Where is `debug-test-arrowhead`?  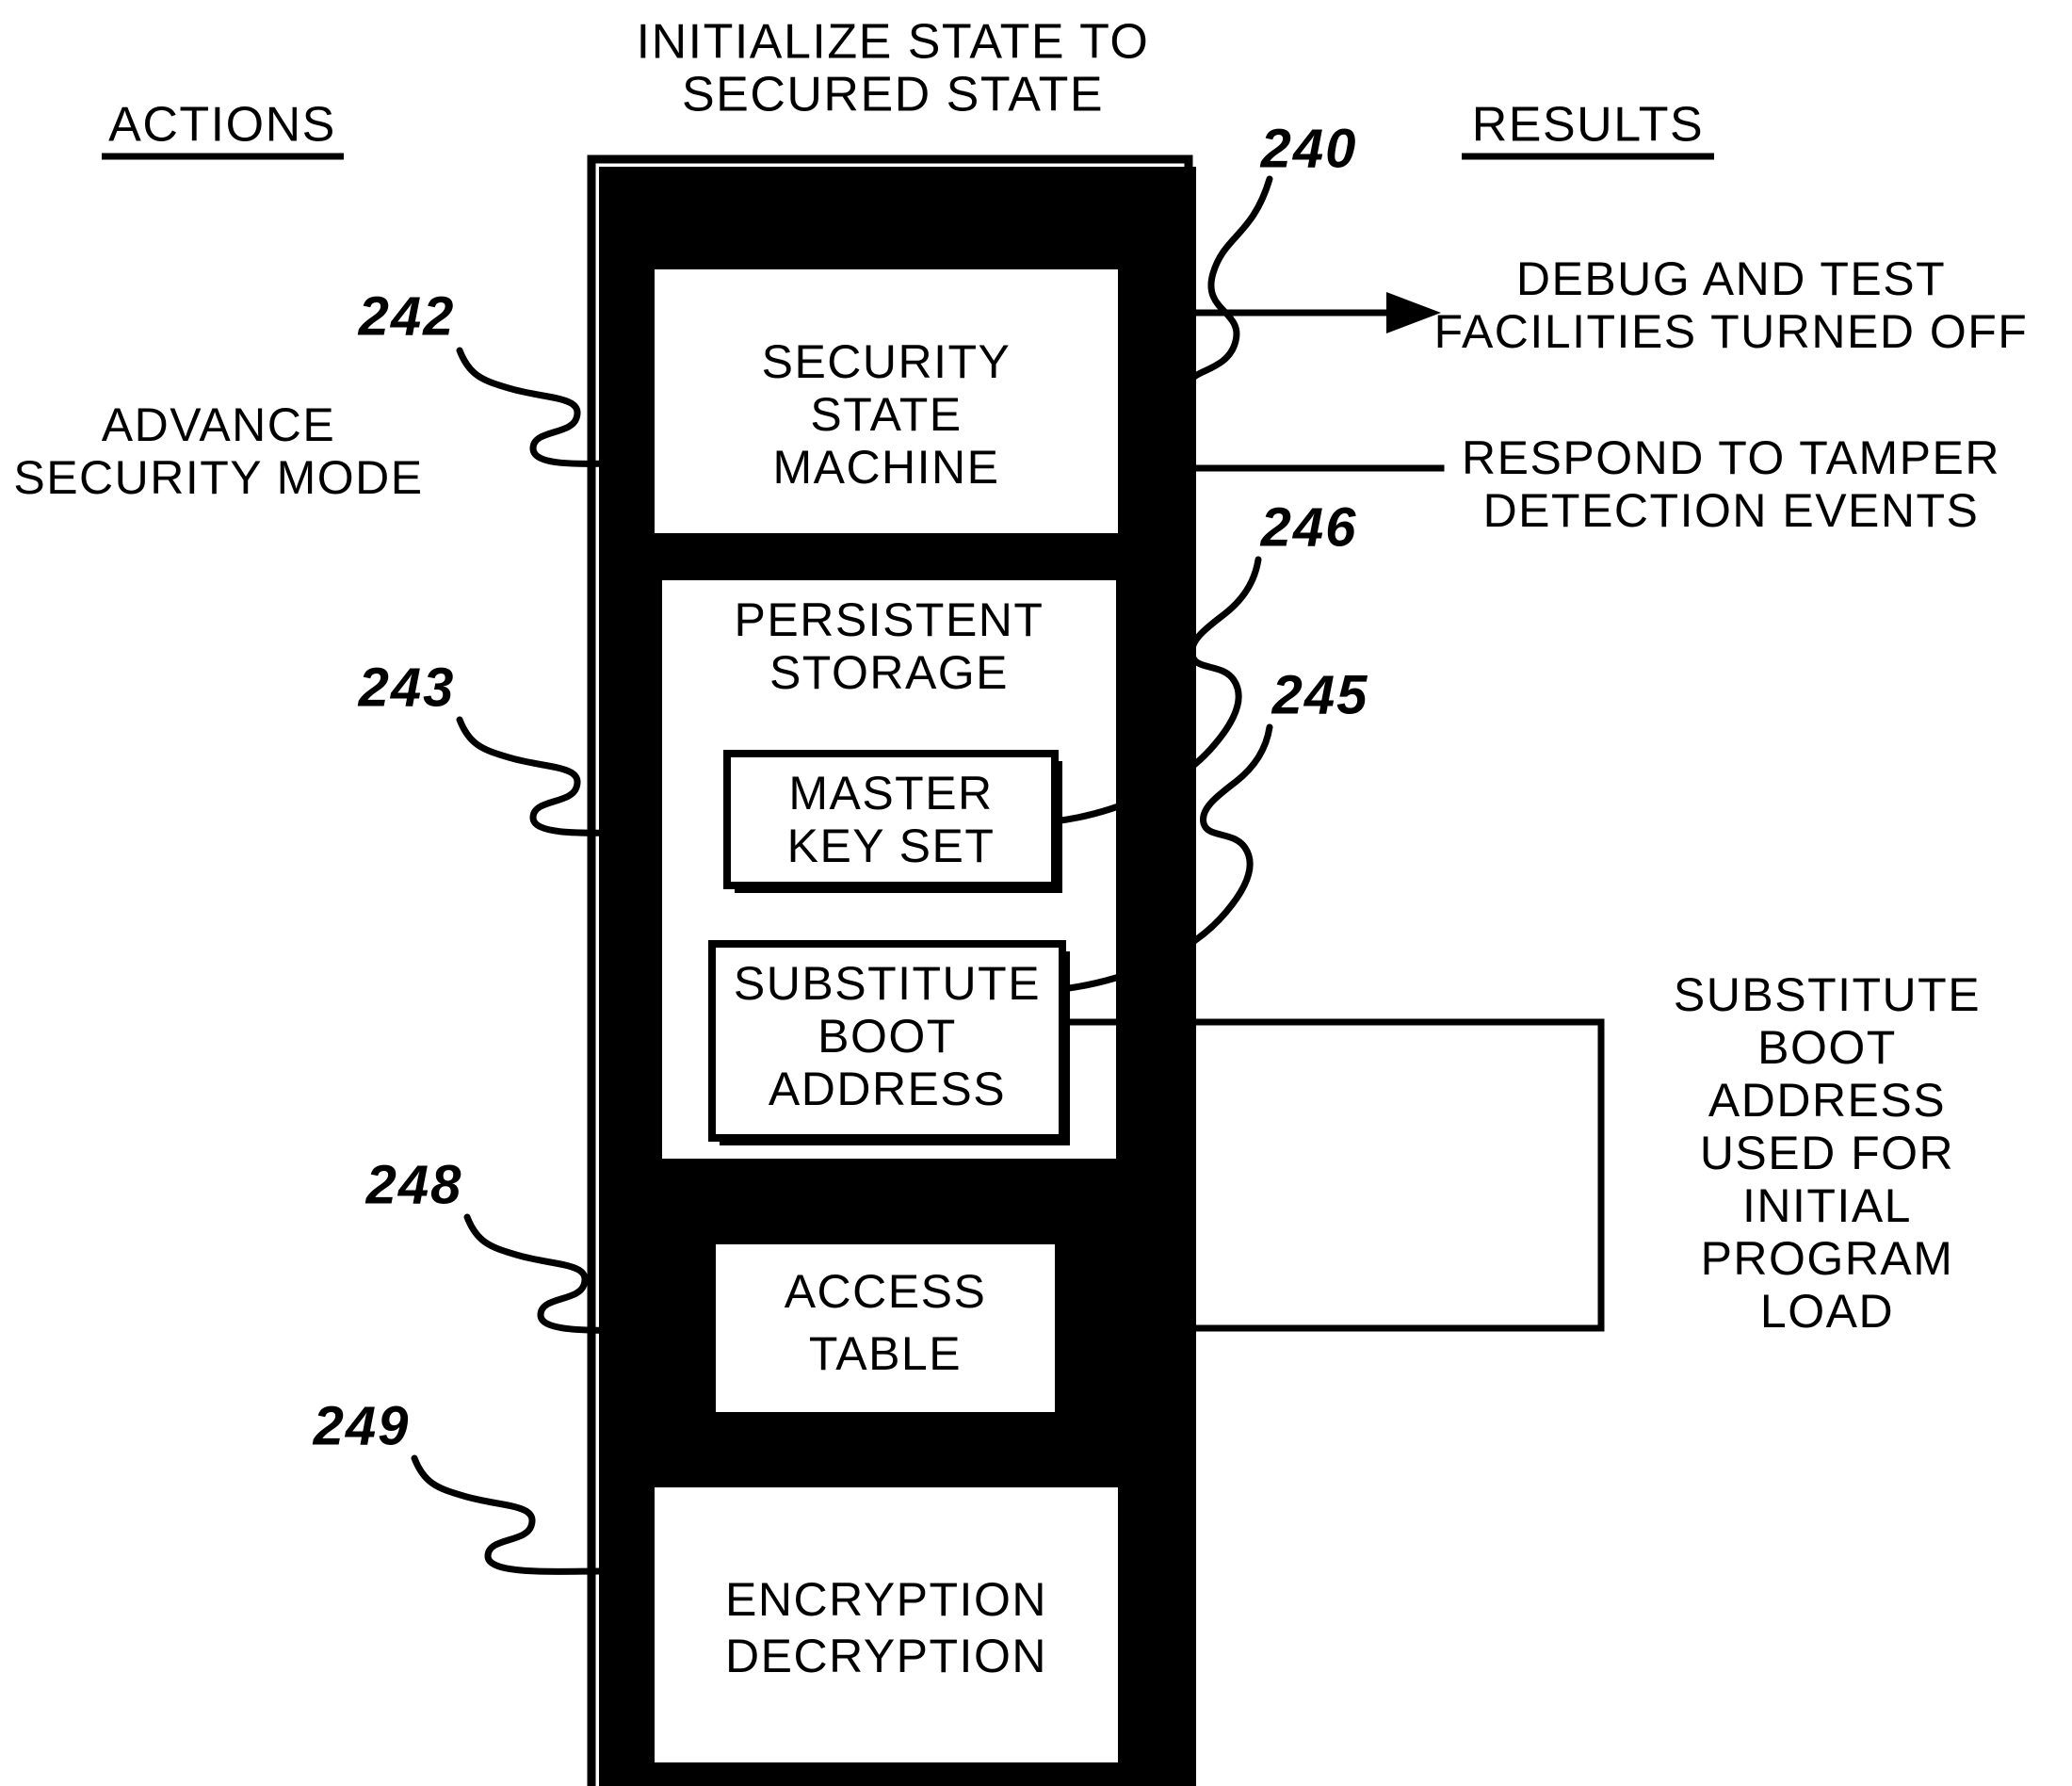
debug-test-arrowhead is located at coordinates (1413, 312).